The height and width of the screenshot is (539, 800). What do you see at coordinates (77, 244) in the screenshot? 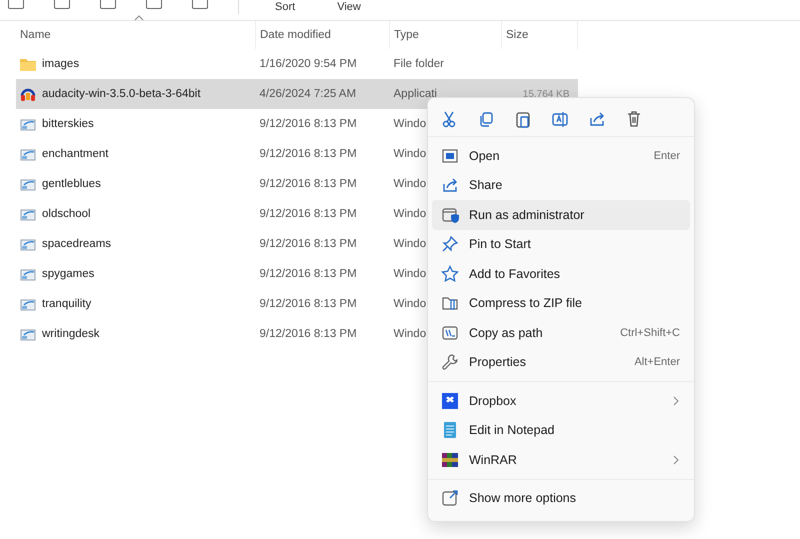
I see `file-name: spacedreams` at bounding box center [77, 244].